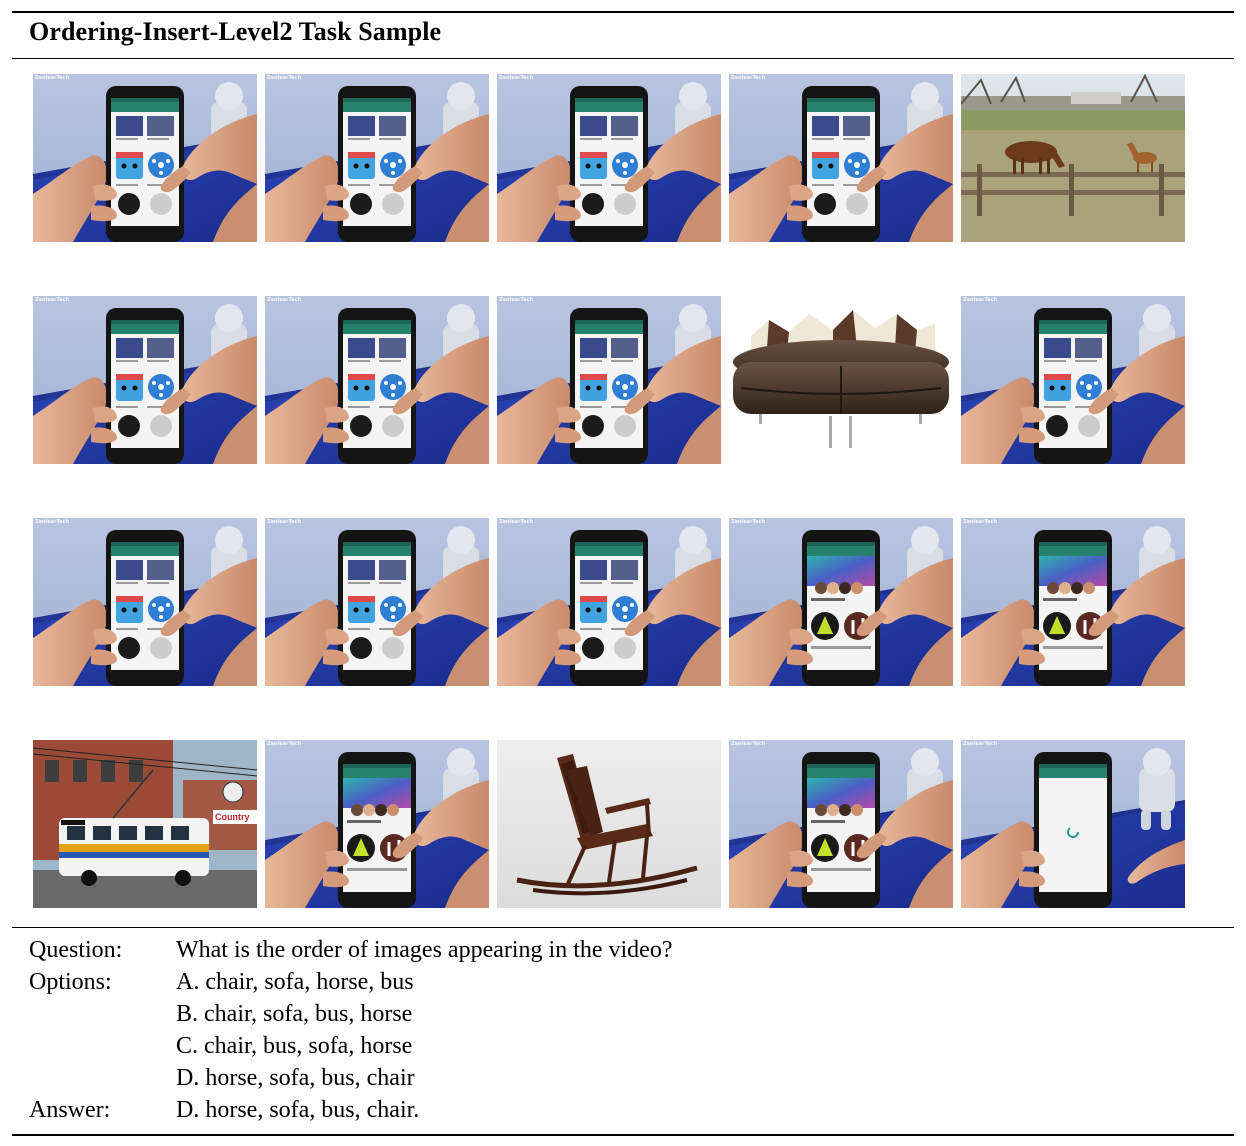  What do you see at coordinates (1073, 824) in the screenshot?
I see `video-frame-phone-loading: ZanlearTech` at bounding box center [1073, 824].